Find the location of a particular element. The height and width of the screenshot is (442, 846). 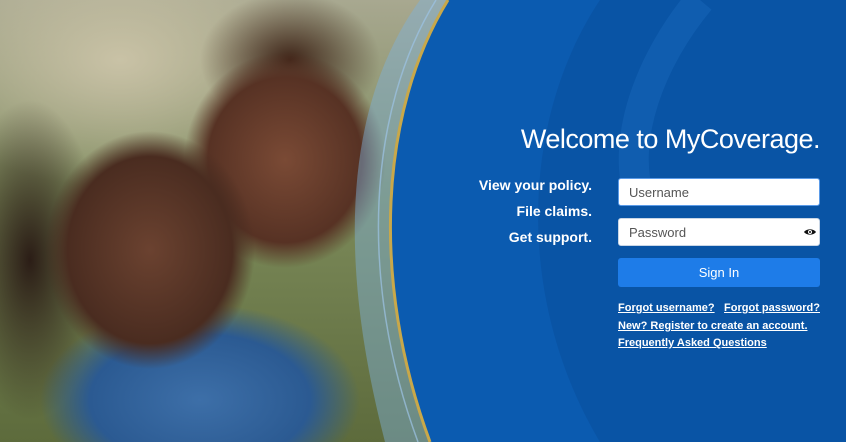

tagline-view-policy: View your policy. is located at coordinates (535, 185).